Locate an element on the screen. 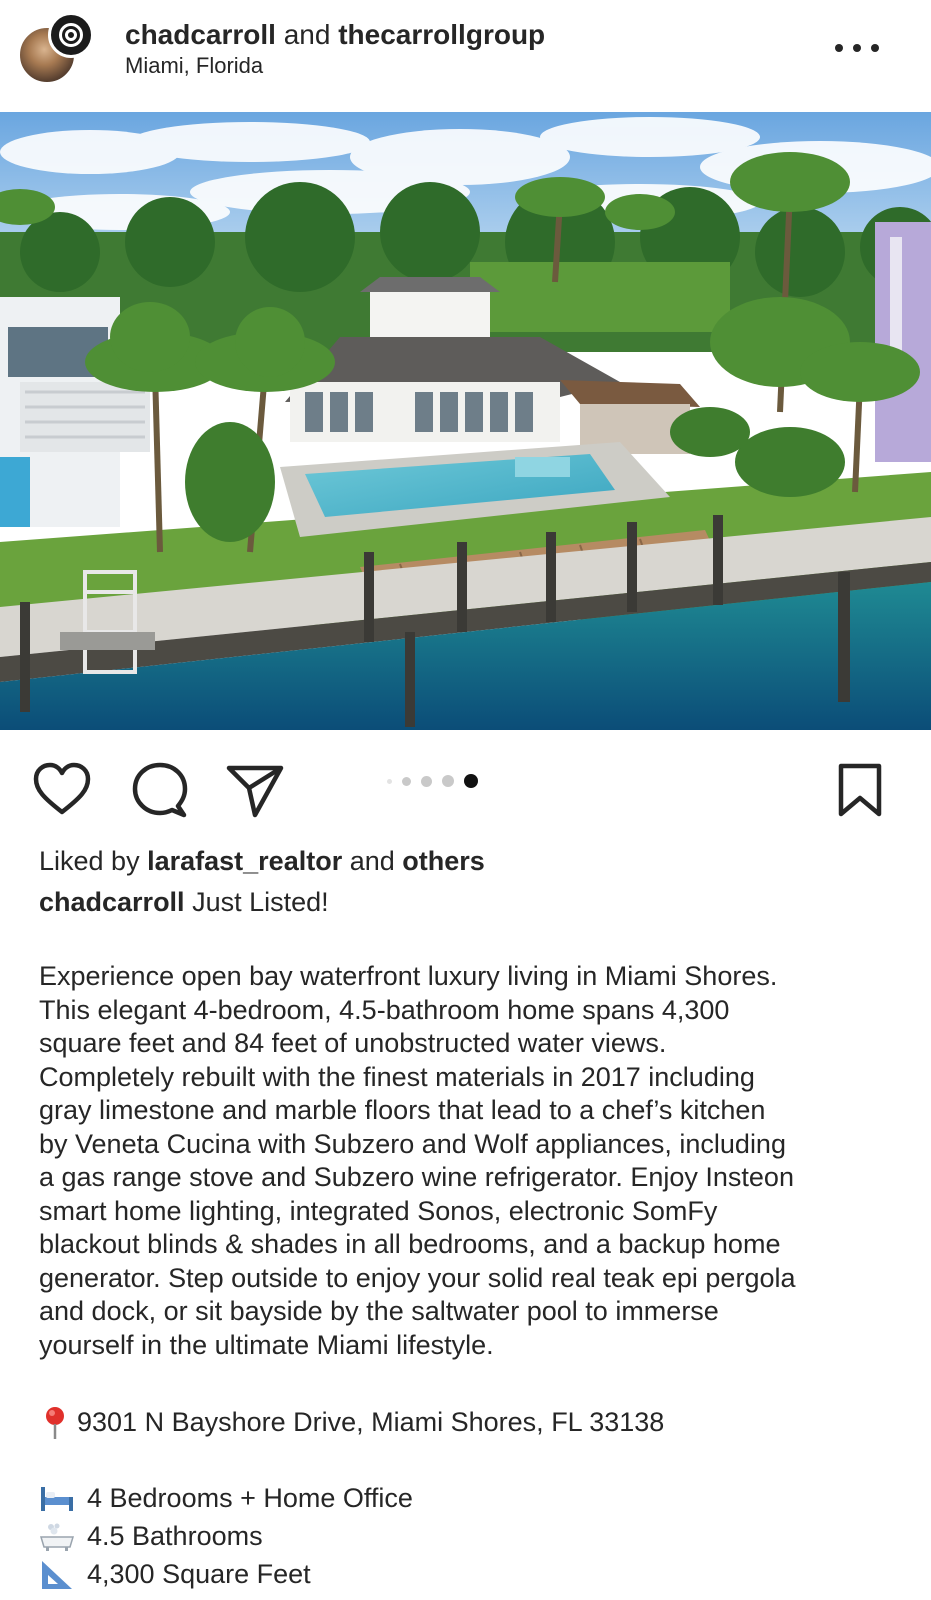 The height and width of the screenshot is (1600, 931). bed-icon is located at coordinates (57, 1498).